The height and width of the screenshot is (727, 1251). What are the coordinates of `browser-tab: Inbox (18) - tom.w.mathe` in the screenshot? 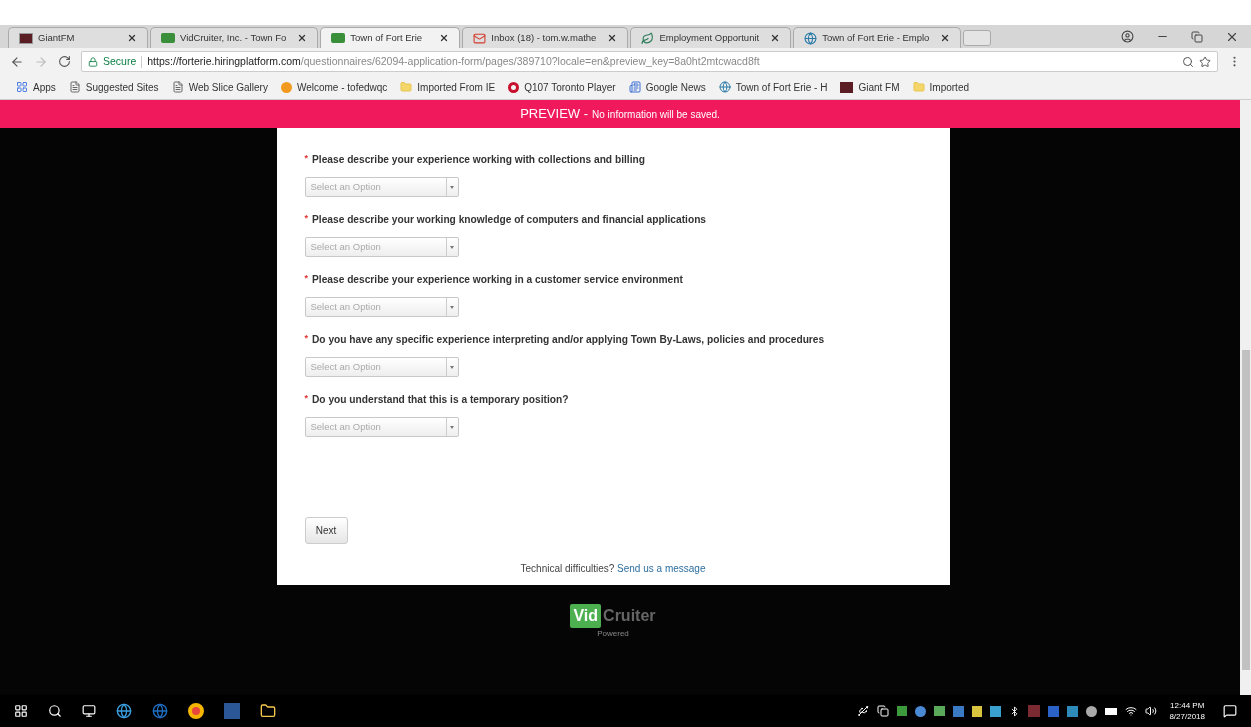 It's located at (545, 37).